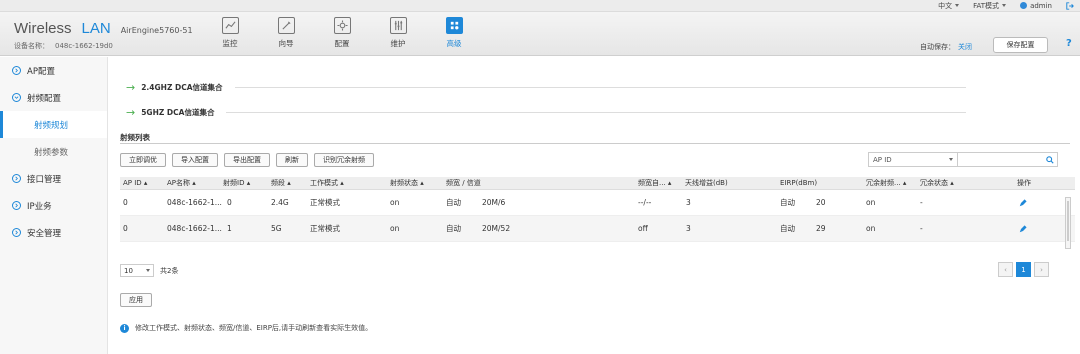 This screenshot has width=1080, height=354. I want to click on autosave-label: 自动保存：, so click(937, 47).